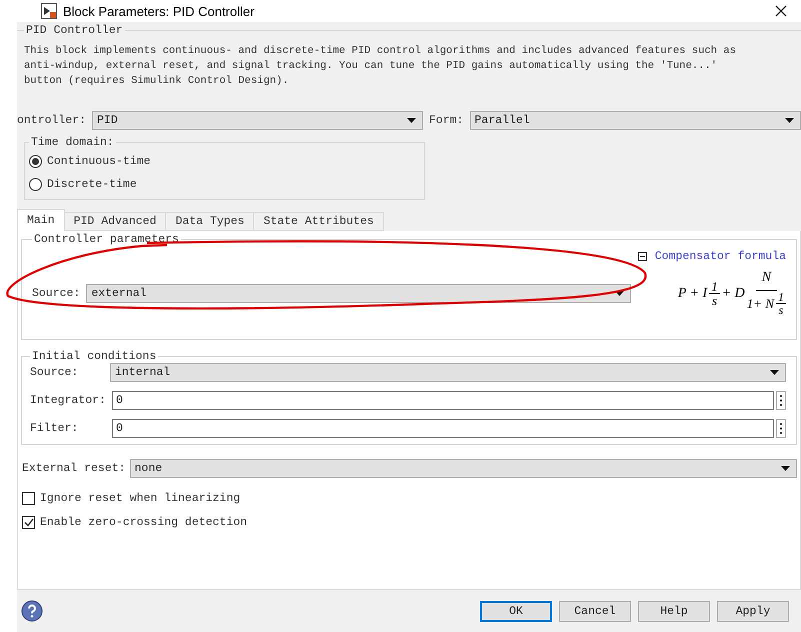  Describe the element at coordinates (448, 372) in the screenshot. I see `source-dropdown: internal` at that location.